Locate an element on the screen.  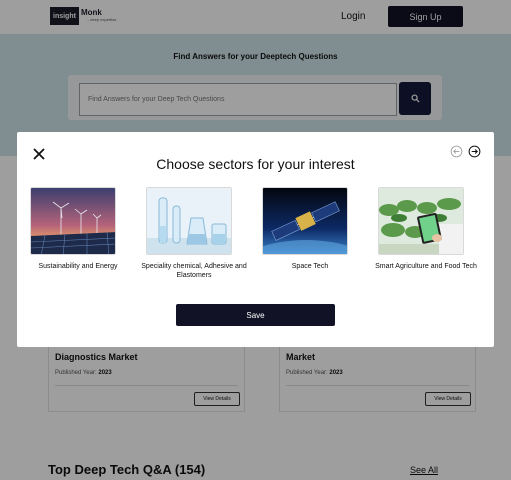
sector-option-space-tech: Space Tech is located at coordinates (310, 229).